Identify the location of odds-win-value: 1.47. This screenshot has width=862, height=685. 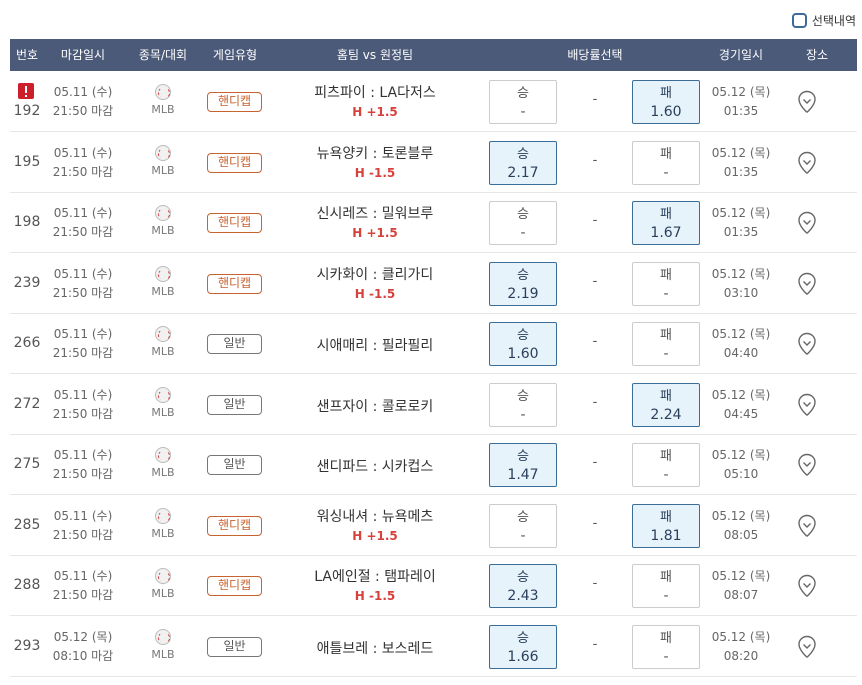
(523, 475).